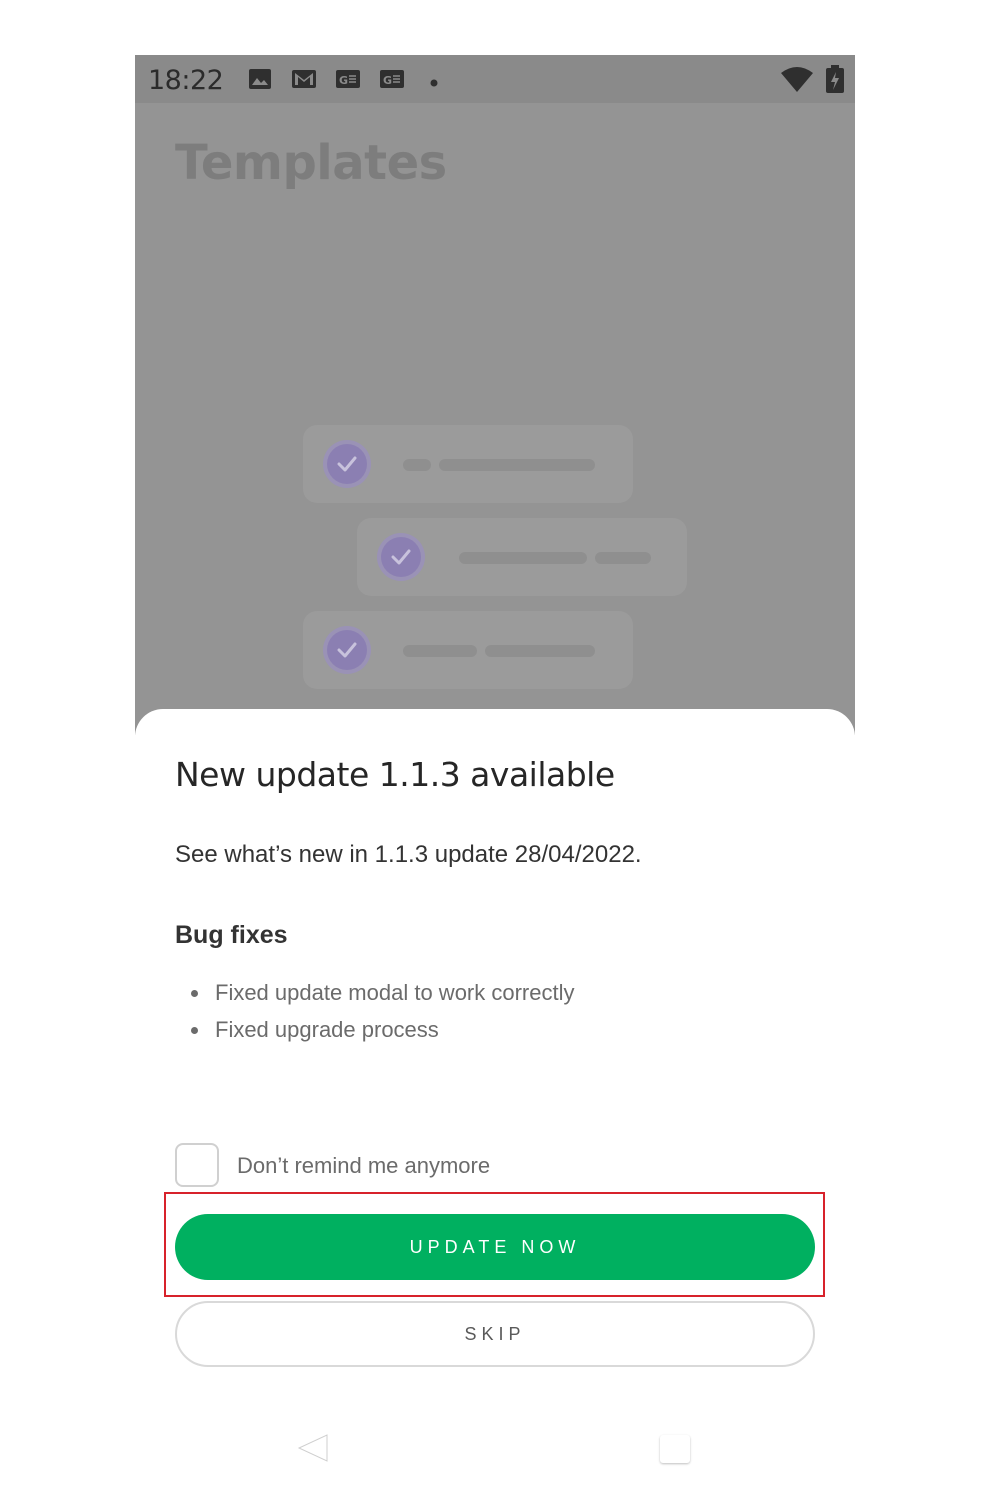  I want to click on section-heading: Bug fixes, so click(231, 935).